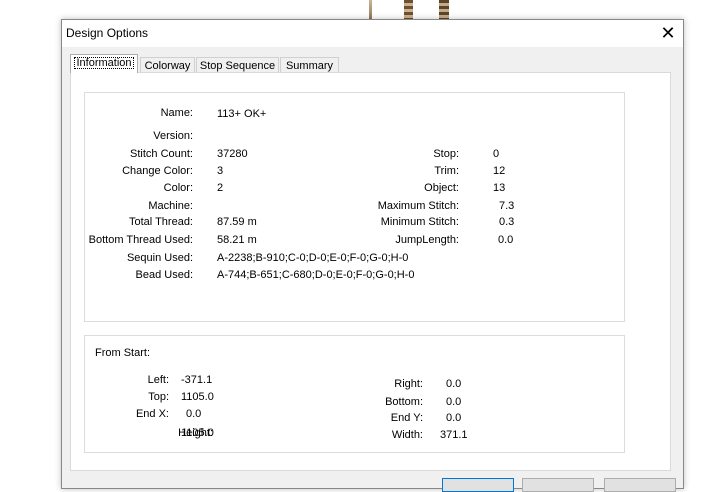  Describe the element at coordinates (496, 154) in the screenshot. I see `stop-value: 0` at that location.